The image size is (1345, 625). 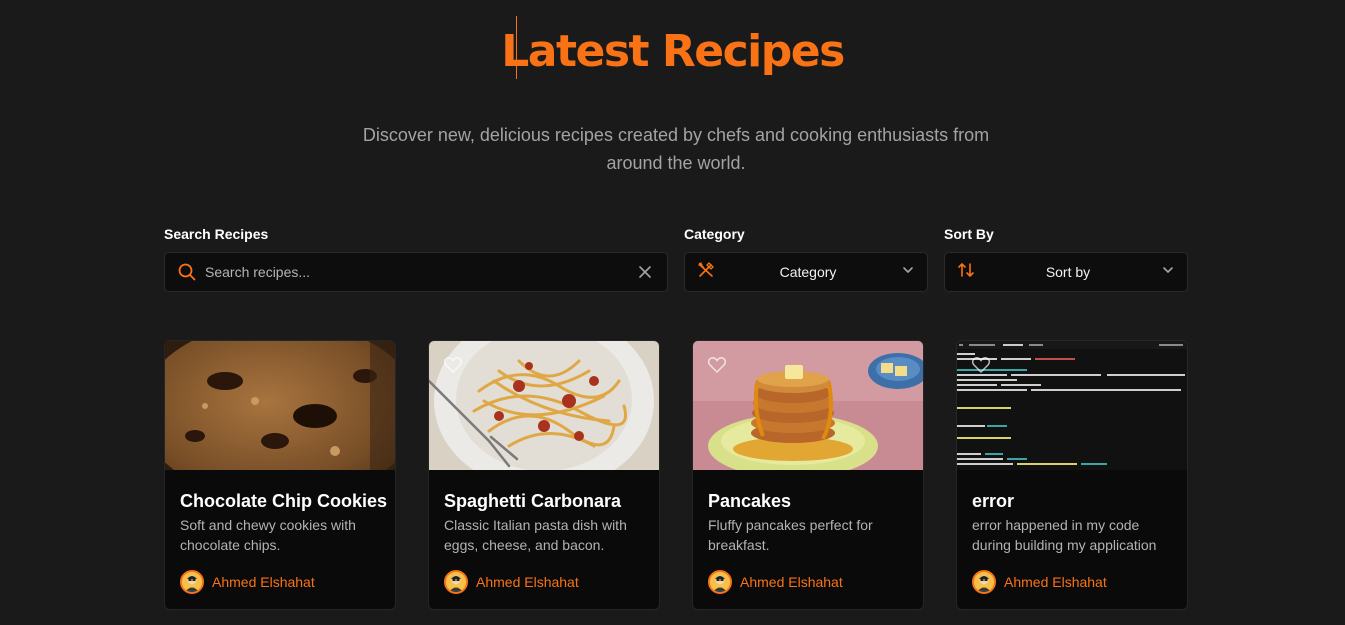 What do you see at coordinates (993, 501) in the screenshot?
I see `recipe-title: error` at bounding box center [993, 501].